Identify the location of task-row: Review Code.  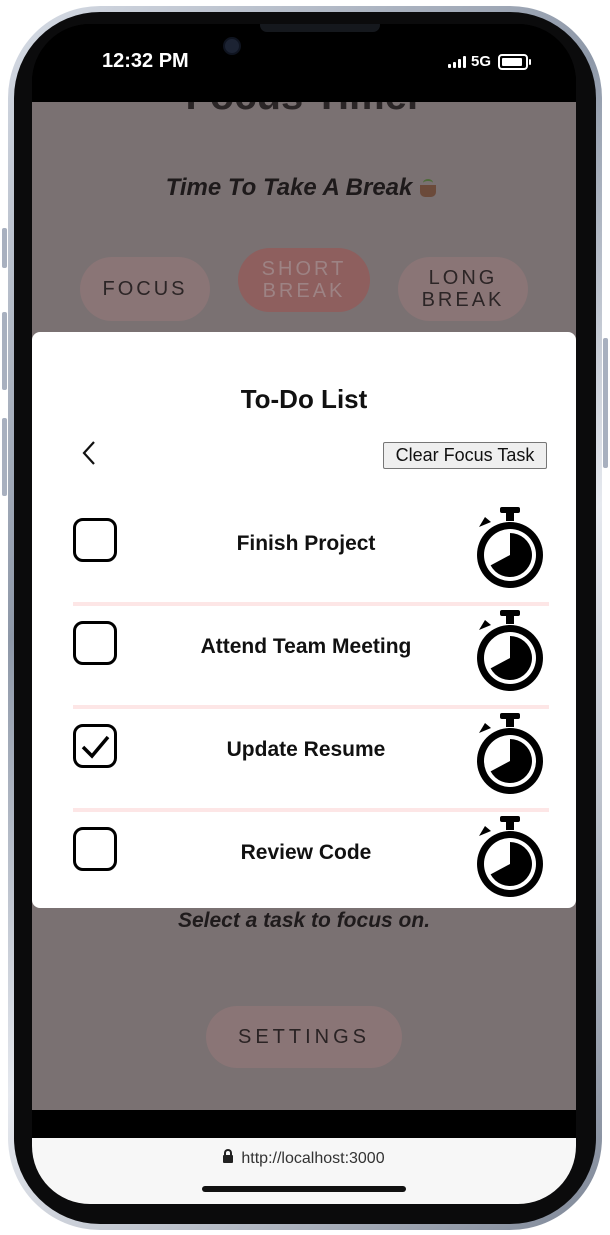
(311, 859).